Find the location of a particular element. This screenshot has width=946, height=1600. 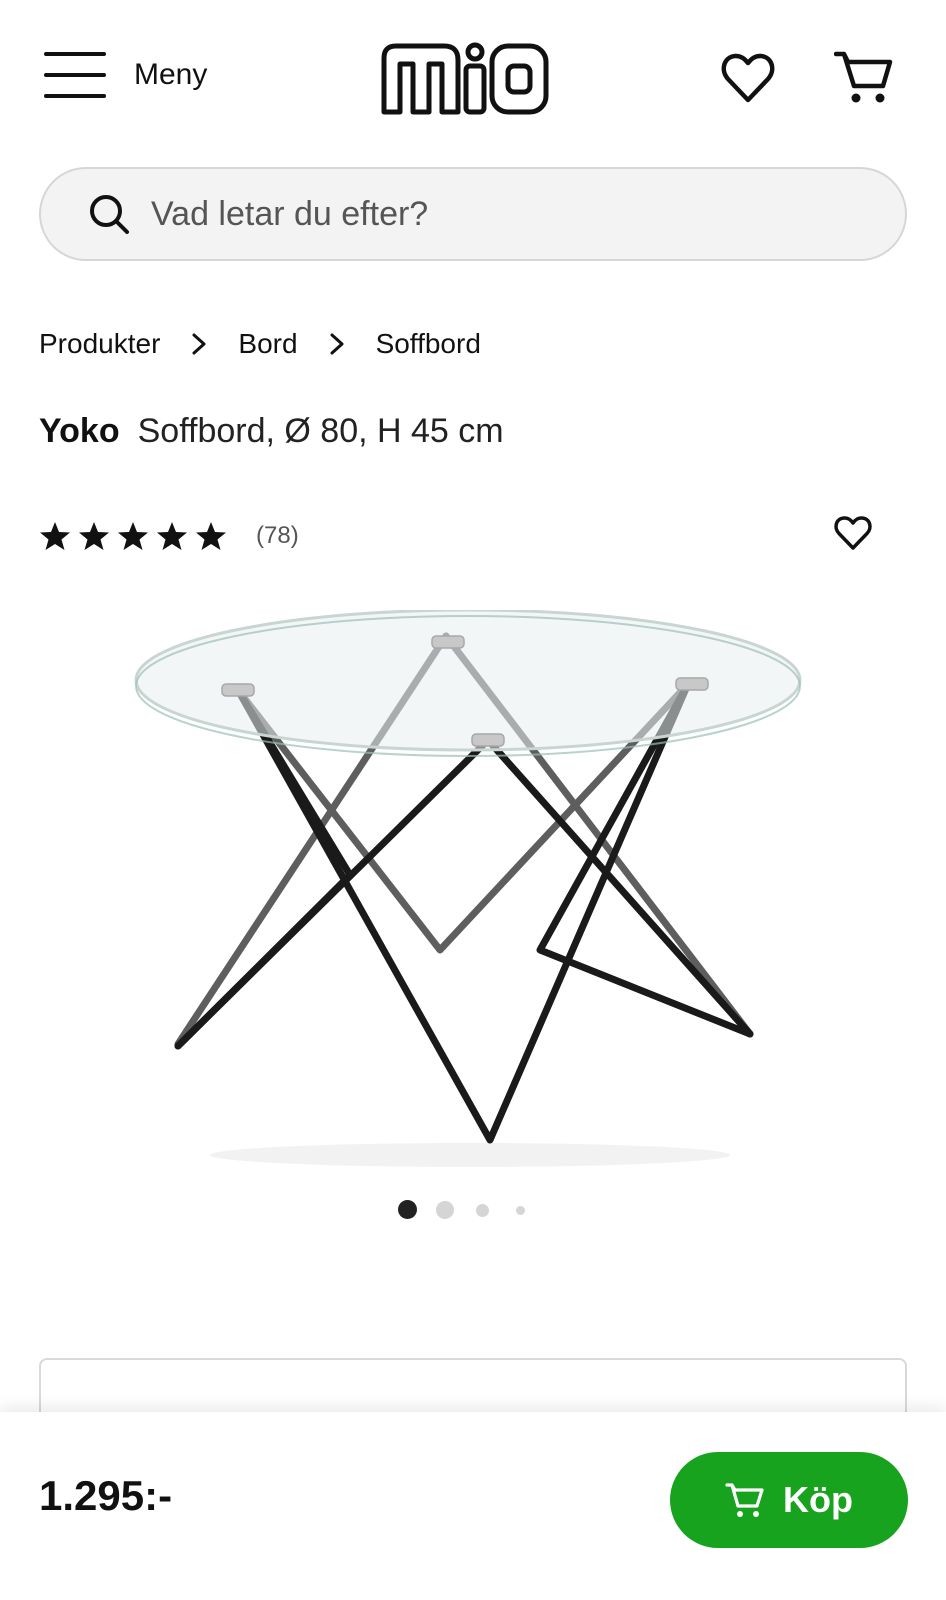

product-brand: Yoko is located at coordinates (79, 431).